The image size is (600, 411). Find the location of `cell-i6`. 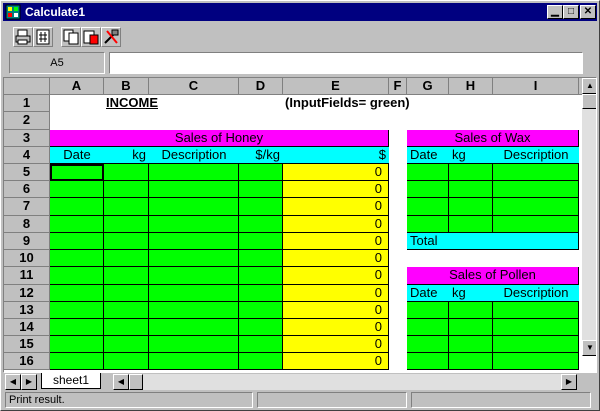

cell-i6 is located at coordinates (536, 189).